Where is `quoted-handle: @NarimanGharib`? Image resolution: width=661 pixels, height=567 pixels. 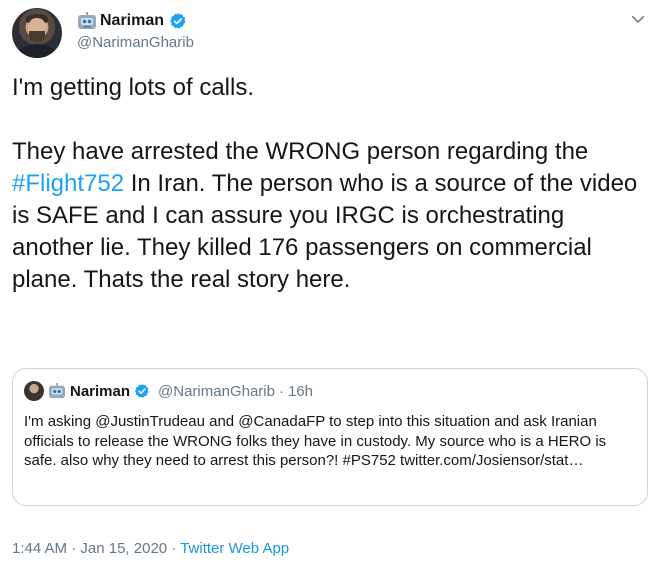 quoted-handle: @NarimanGharib is located at coordinates (216, 391).